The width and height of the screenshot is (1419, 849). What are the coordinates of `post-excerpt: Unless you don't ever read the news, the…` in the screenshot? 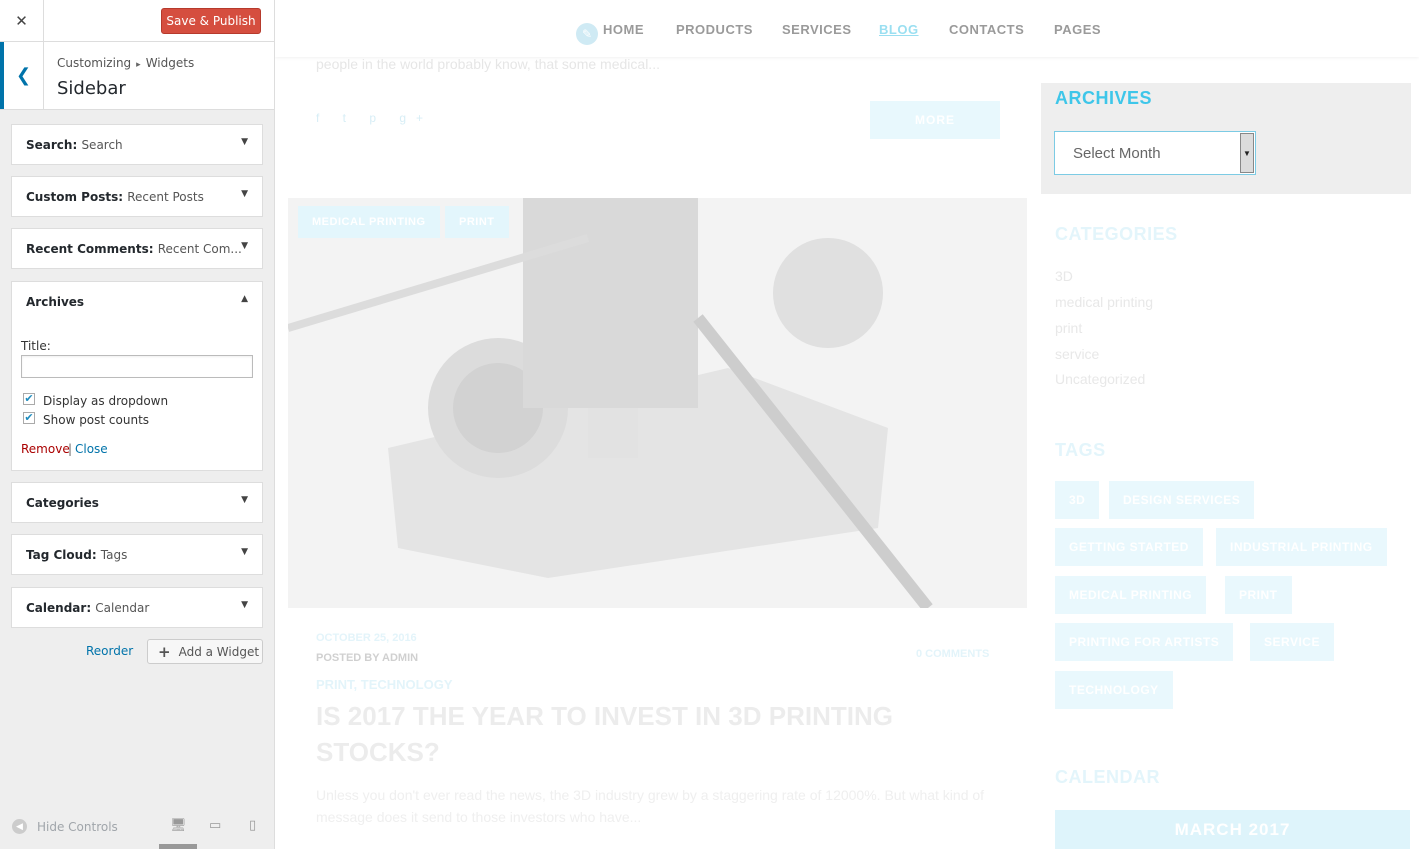 It's located at (650, 806).